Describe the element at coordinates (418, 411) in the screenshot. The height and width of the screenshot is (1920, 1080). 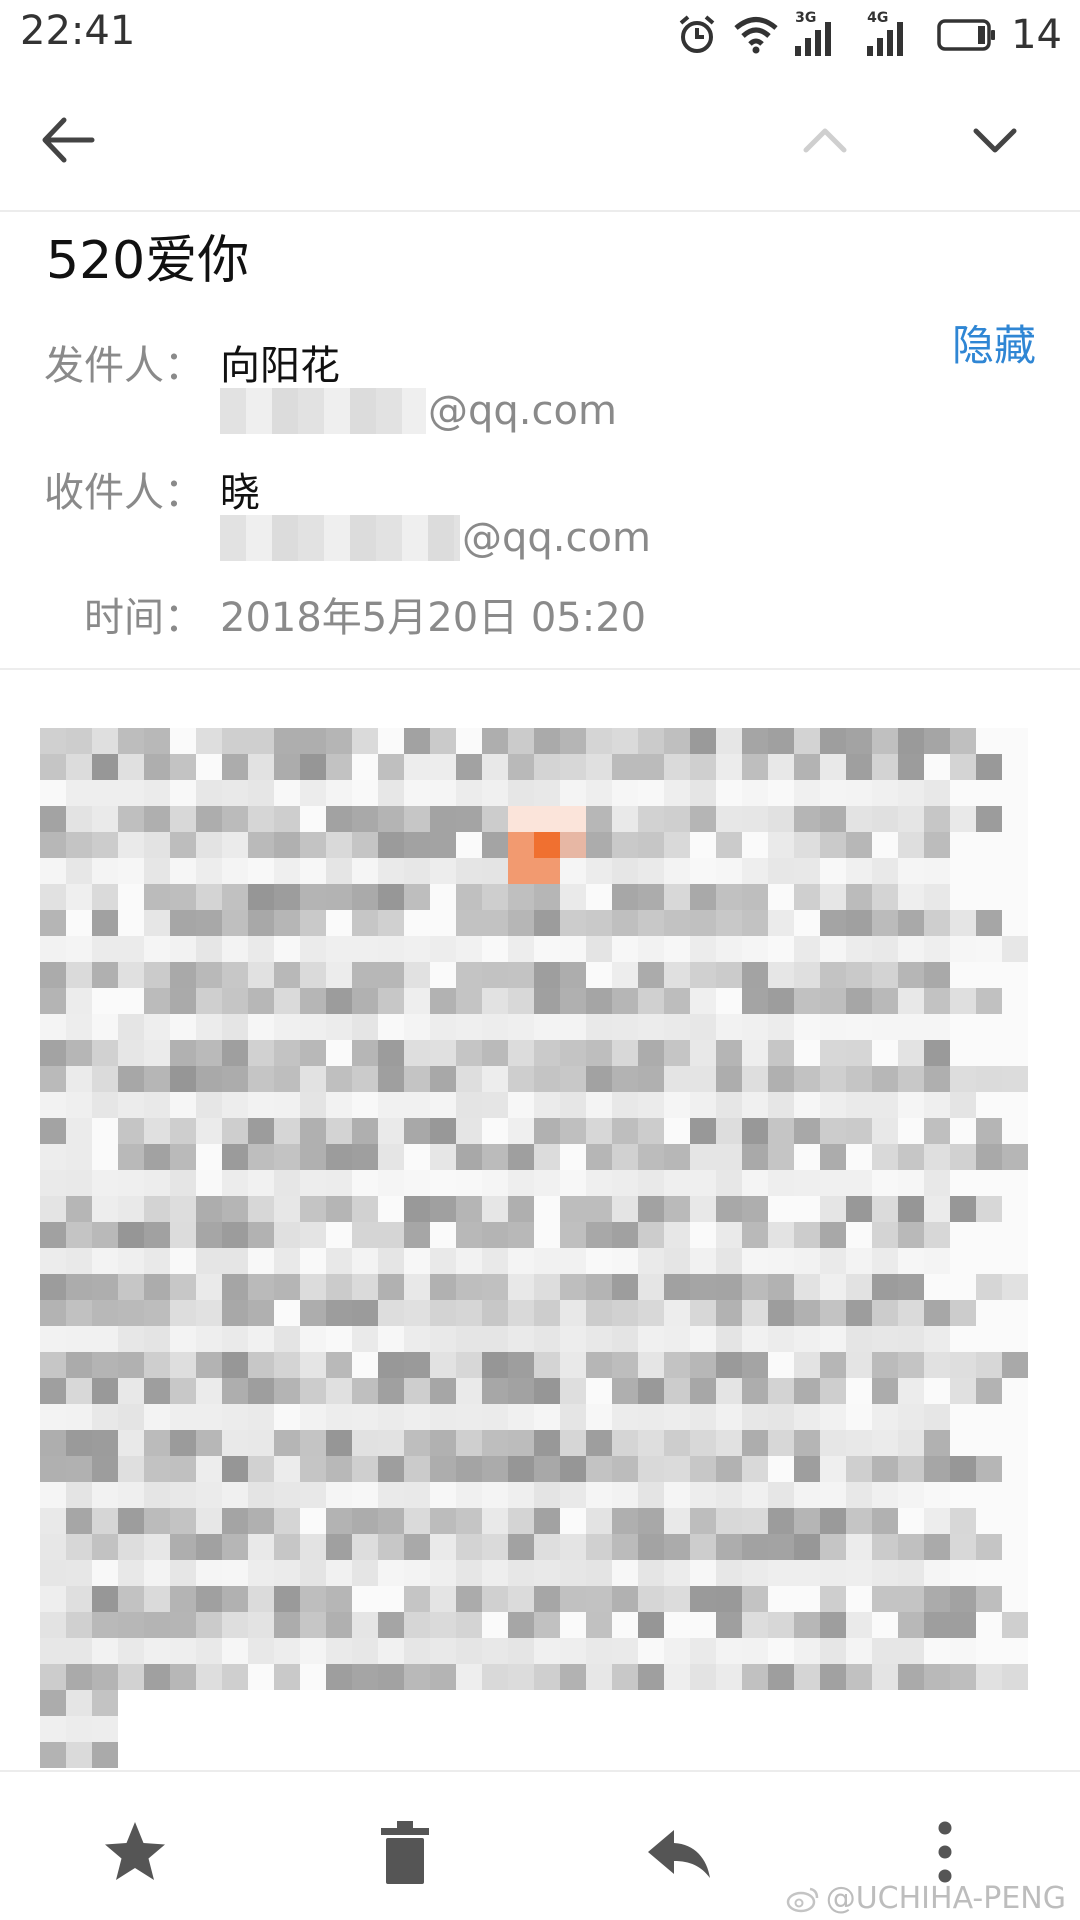
I see `sender-address: @qq.com` at that location.